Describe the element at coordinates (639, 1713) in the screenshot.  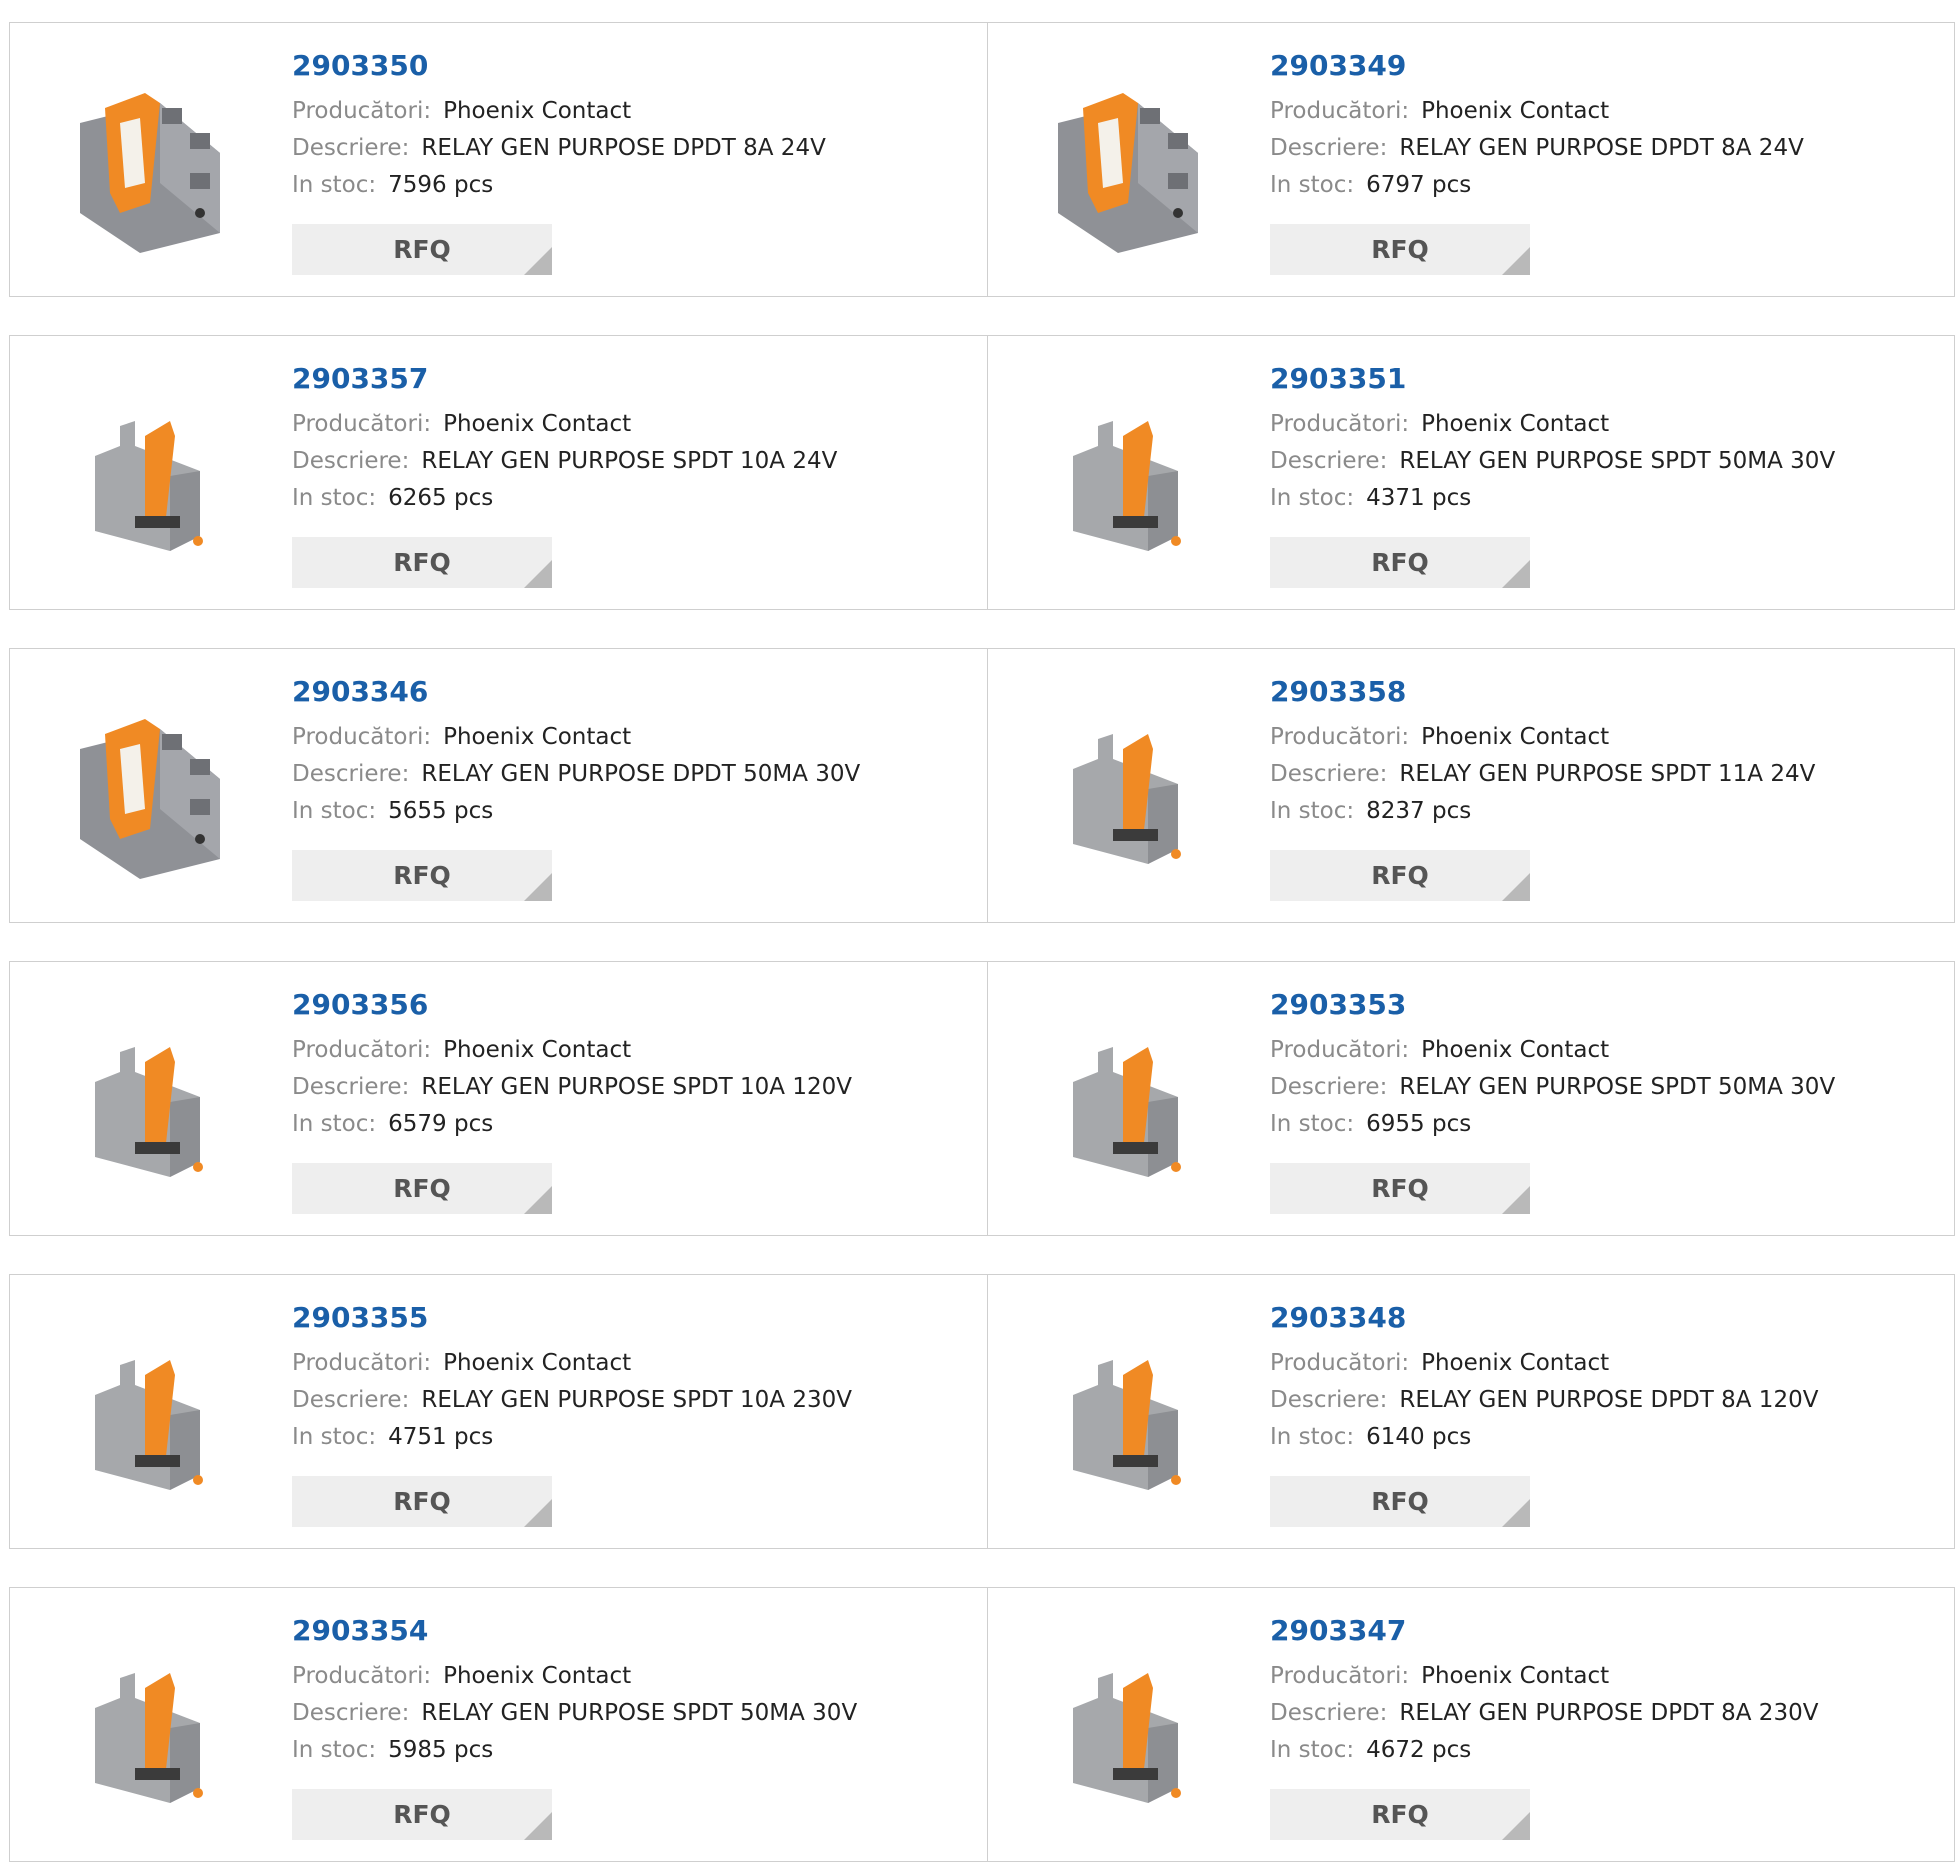
I see `description-value: RELAY GEN PURPOSE SPDT 50MA 30V` at that location.